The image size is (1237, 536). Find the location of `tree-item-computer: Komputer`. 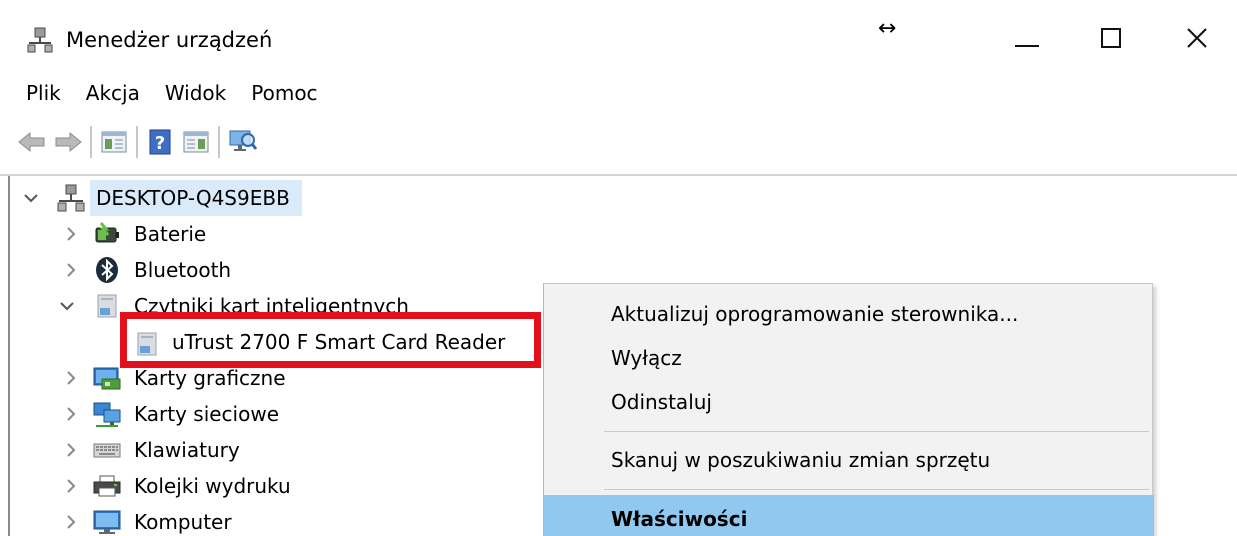

tree-item-computer: Komputer is located at coordinates (150, 520).